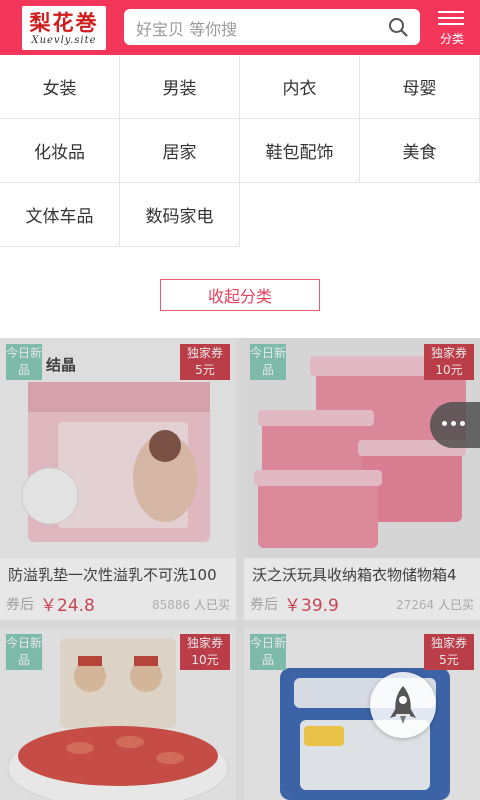 This screenshot has height=800, width=480. What do you see at coordinates (67, 606) in the screenshot?
I see `product-price: ￥24.8` at bounding box center [67, 606].